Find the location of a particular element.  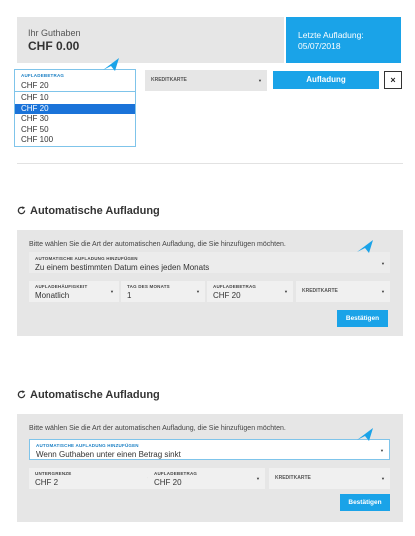

topup-amount-dropdown: CHF 10 CHF 20 CHF 30 CHF 50 CHF 100 is located at coordinates (75, 119).